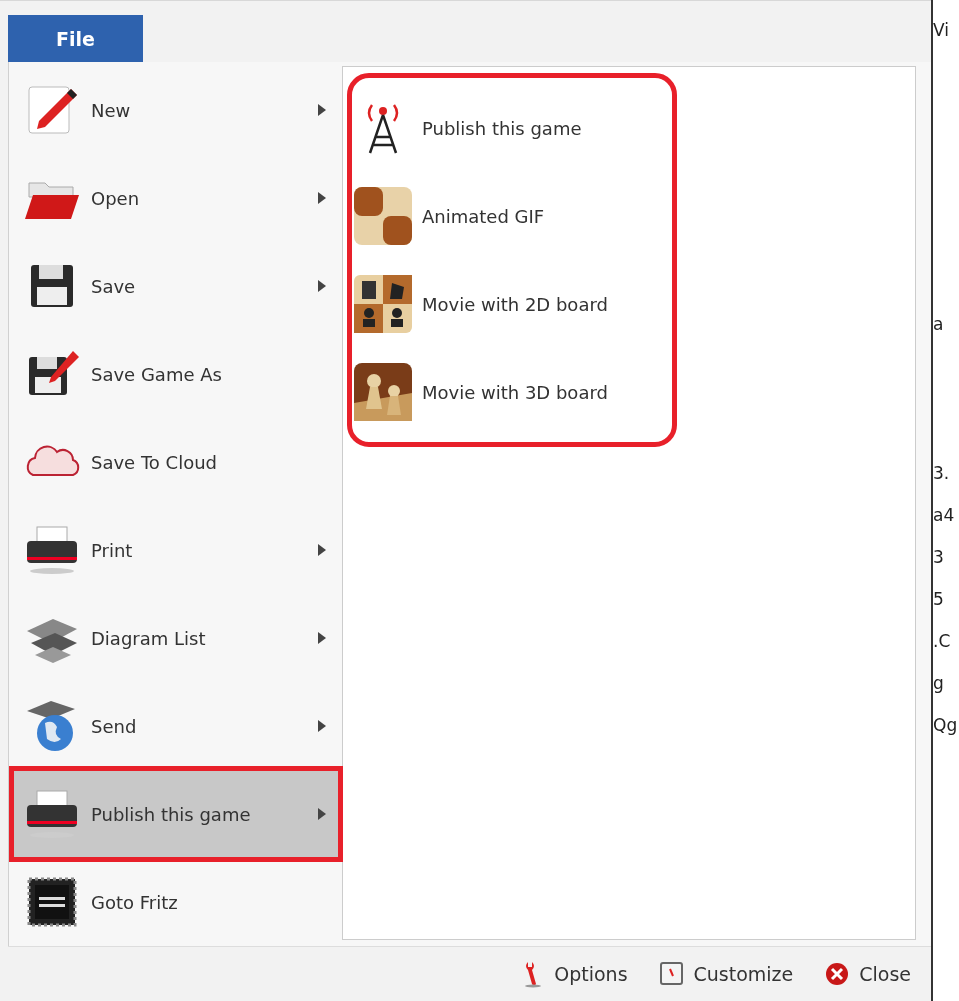 This screenshot has width=959, height=1001. Describe the element at coordinates (573, 974) in the screenshot. I see `footer-button: Options` at that location.